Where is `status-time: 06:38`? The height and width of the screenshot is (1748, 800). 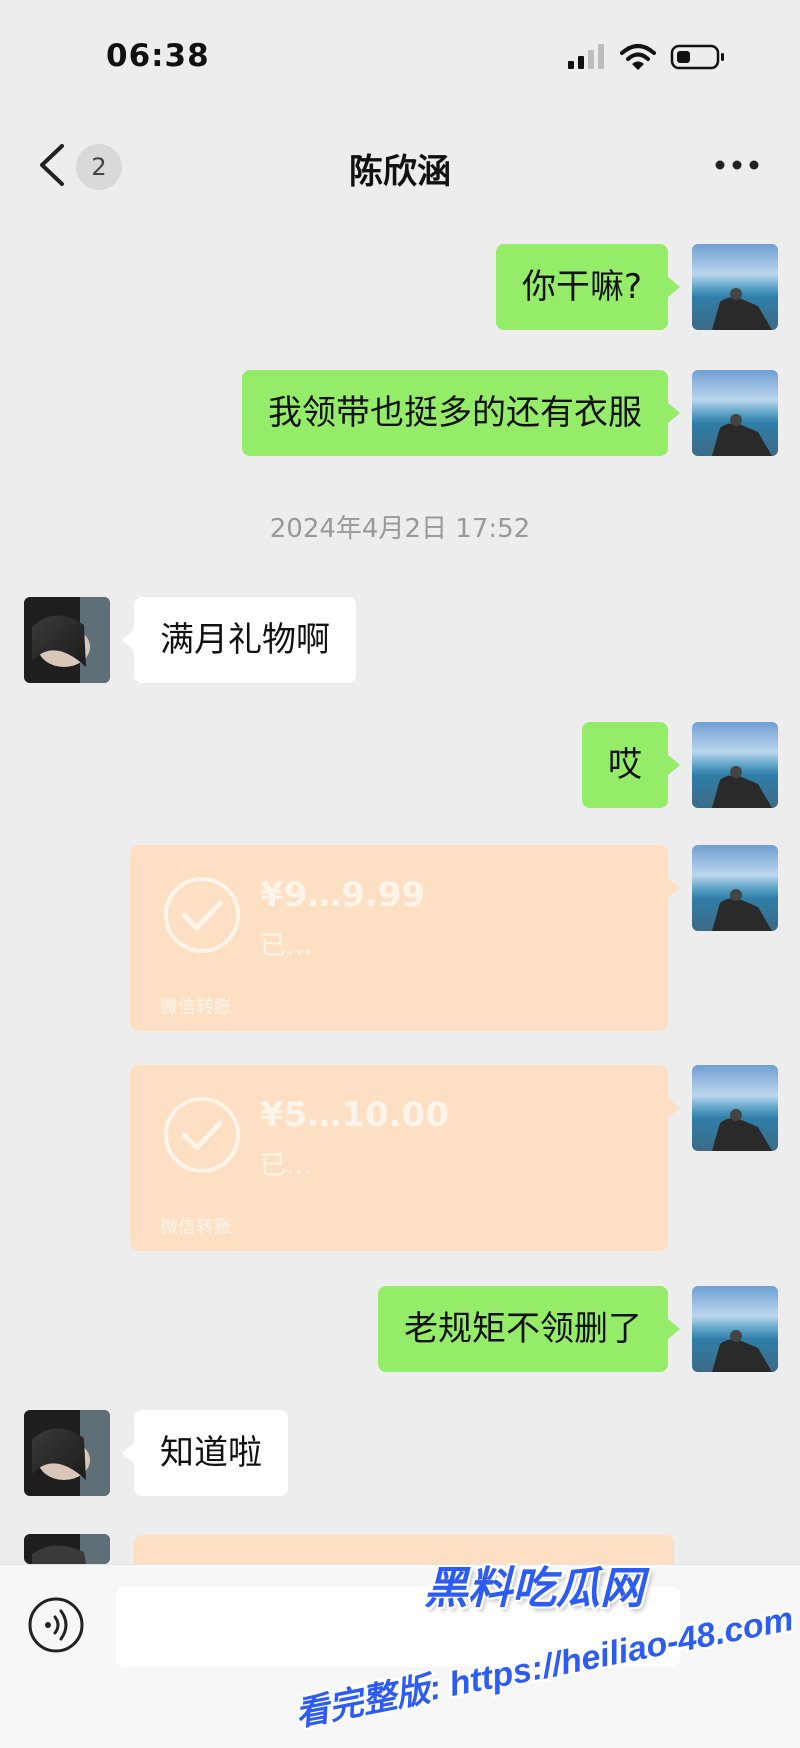 status-time: 06:38 is located at coordinates (158, 56).